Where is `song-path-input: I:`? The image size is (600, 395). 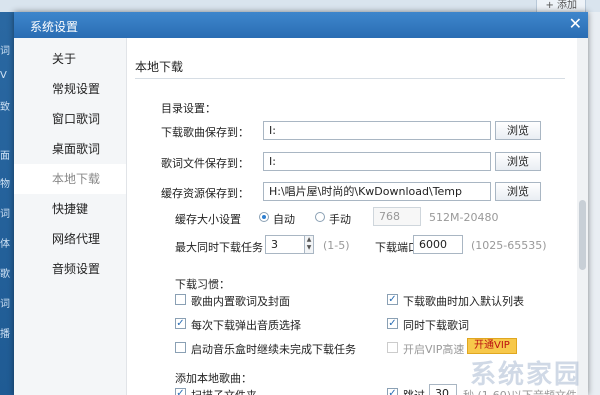
song-path-input: I: is located at coordinates (377, 130).